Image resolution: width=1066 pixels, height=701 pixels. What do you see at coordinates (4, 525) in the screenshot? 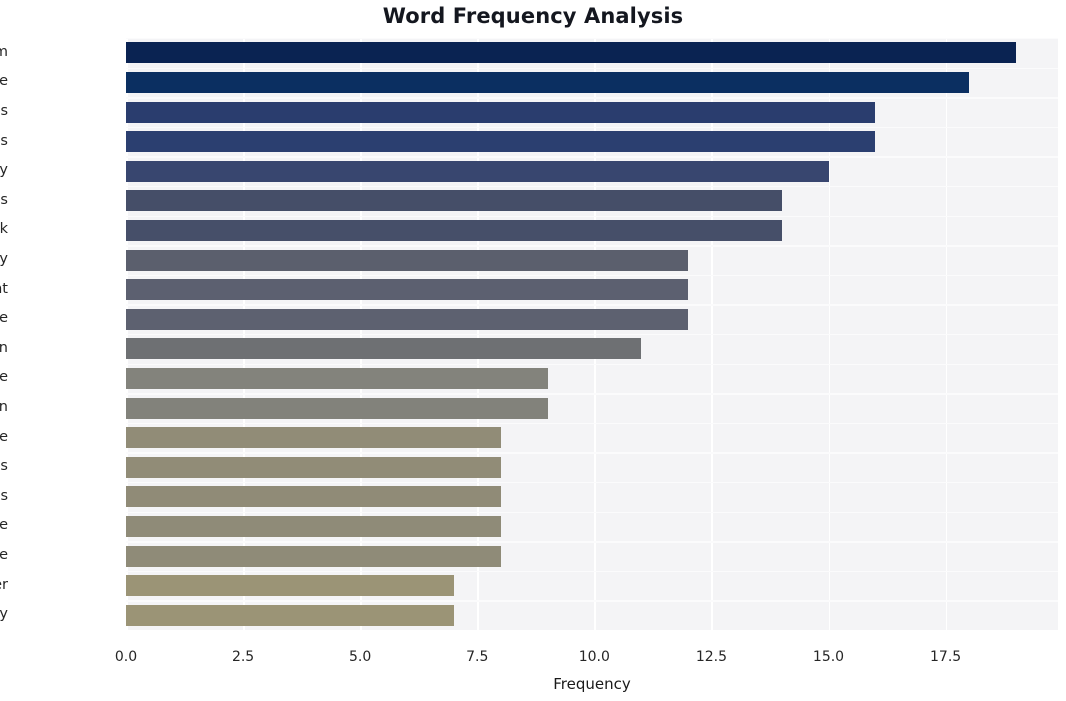
I see `y-axis-tick-label: structure` at bounding box center [4, 525].